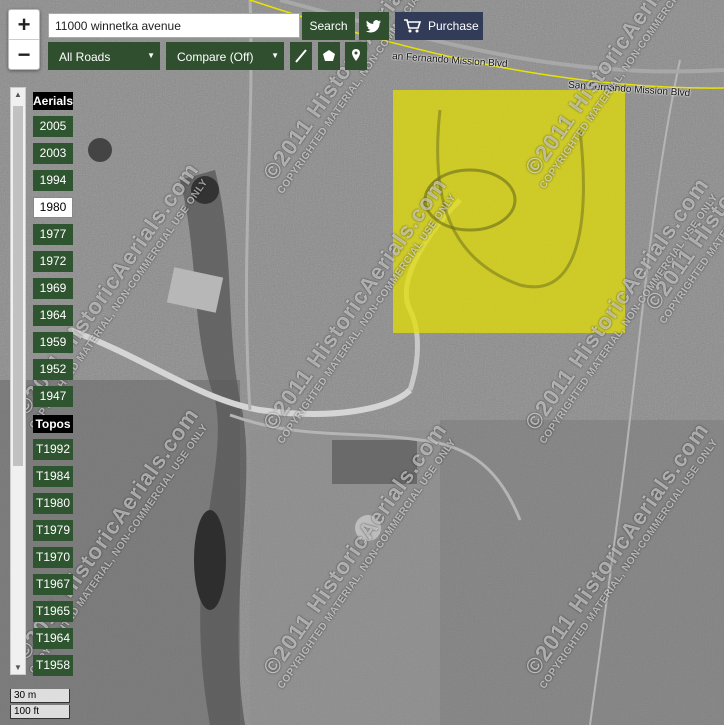 The width and height of the screenshot is (724, 725). What do you see at coordinates (24, 54) in the screenshot?
I see `zoom-out-button: −` at bounding box center [24, 54].